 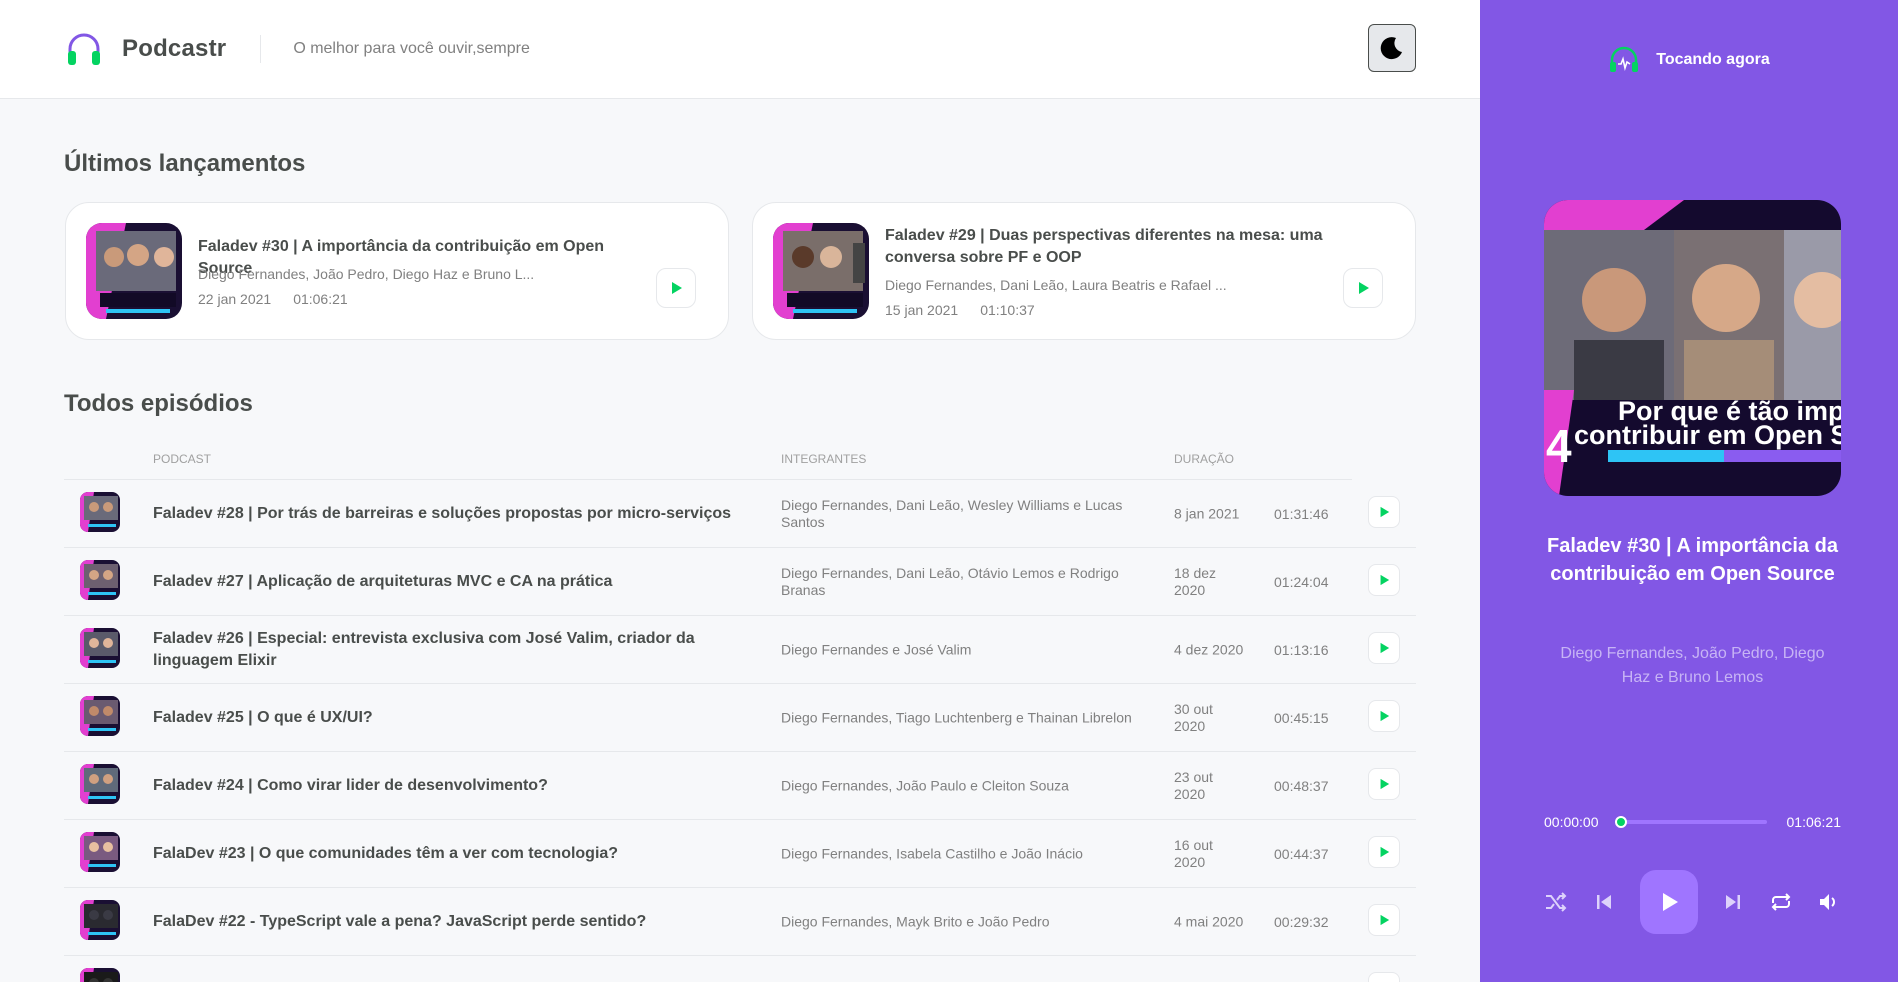 I want to click on now-playing-label: Tocando agora, so click(x=1713, y=59).